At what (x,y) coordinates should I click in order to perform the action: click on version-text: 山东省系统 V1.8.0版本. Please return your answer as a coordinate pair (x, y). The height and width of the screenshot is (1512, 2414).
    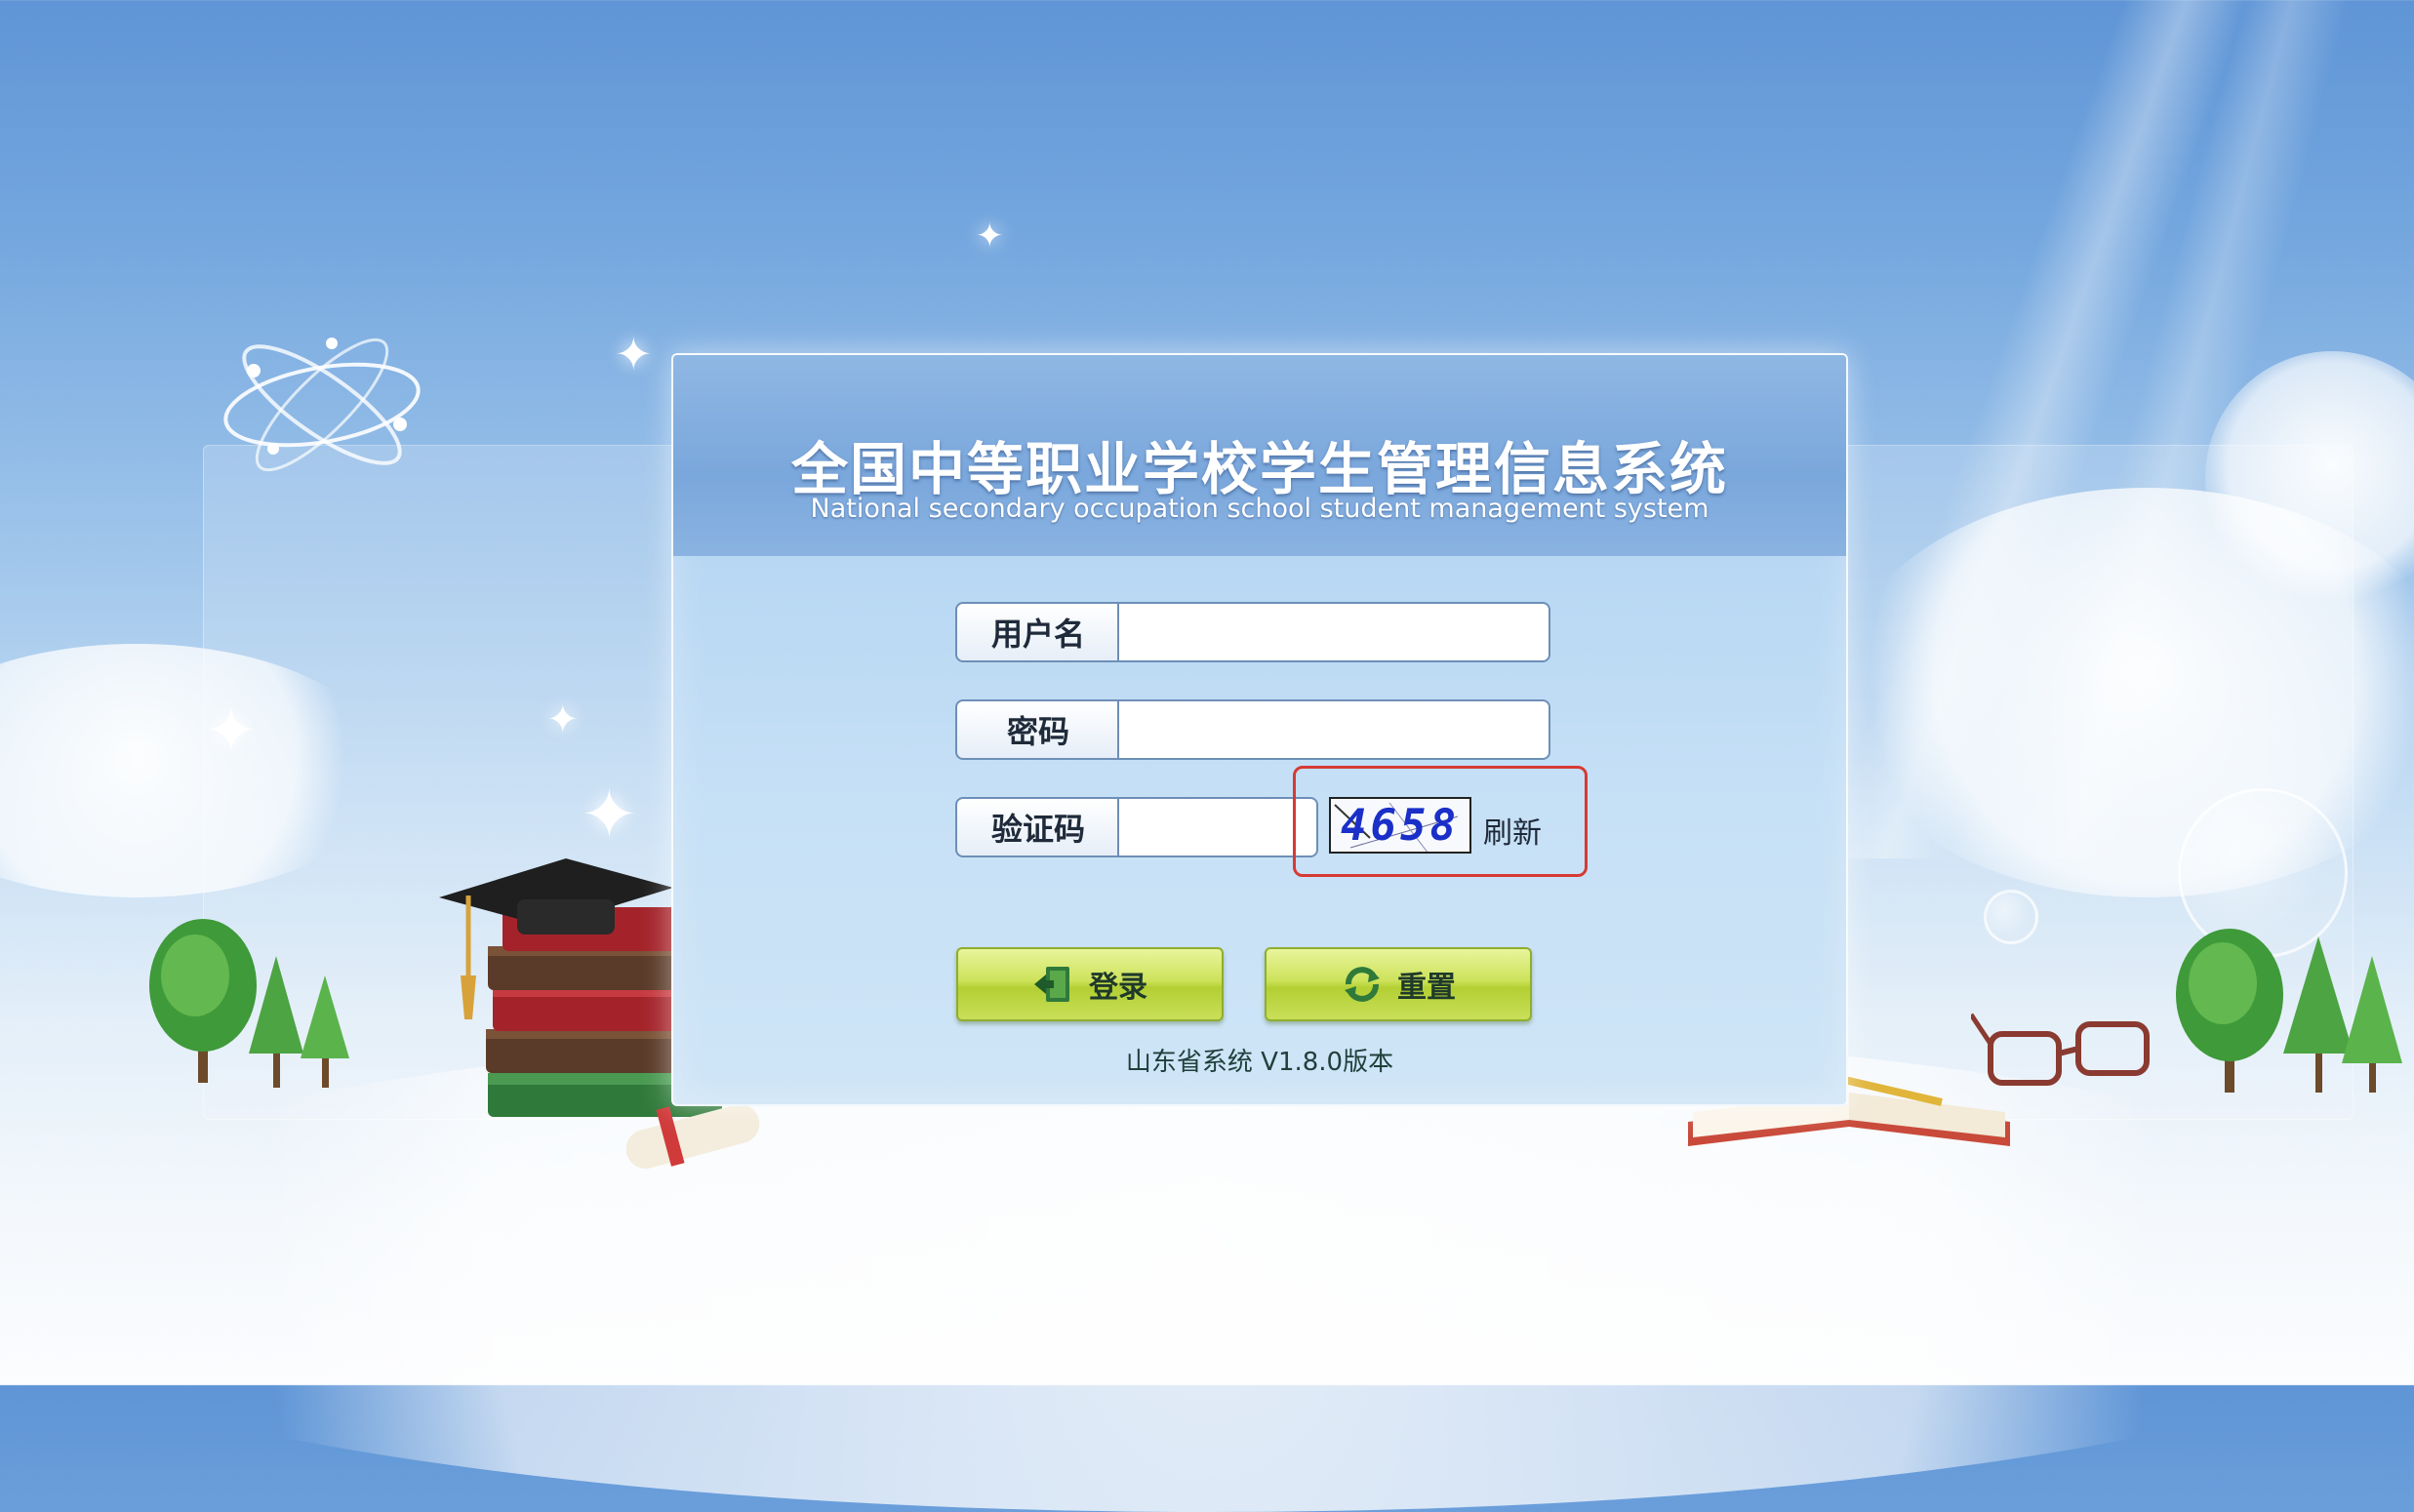
    Looking at the image, I should click on (1259, 1062).